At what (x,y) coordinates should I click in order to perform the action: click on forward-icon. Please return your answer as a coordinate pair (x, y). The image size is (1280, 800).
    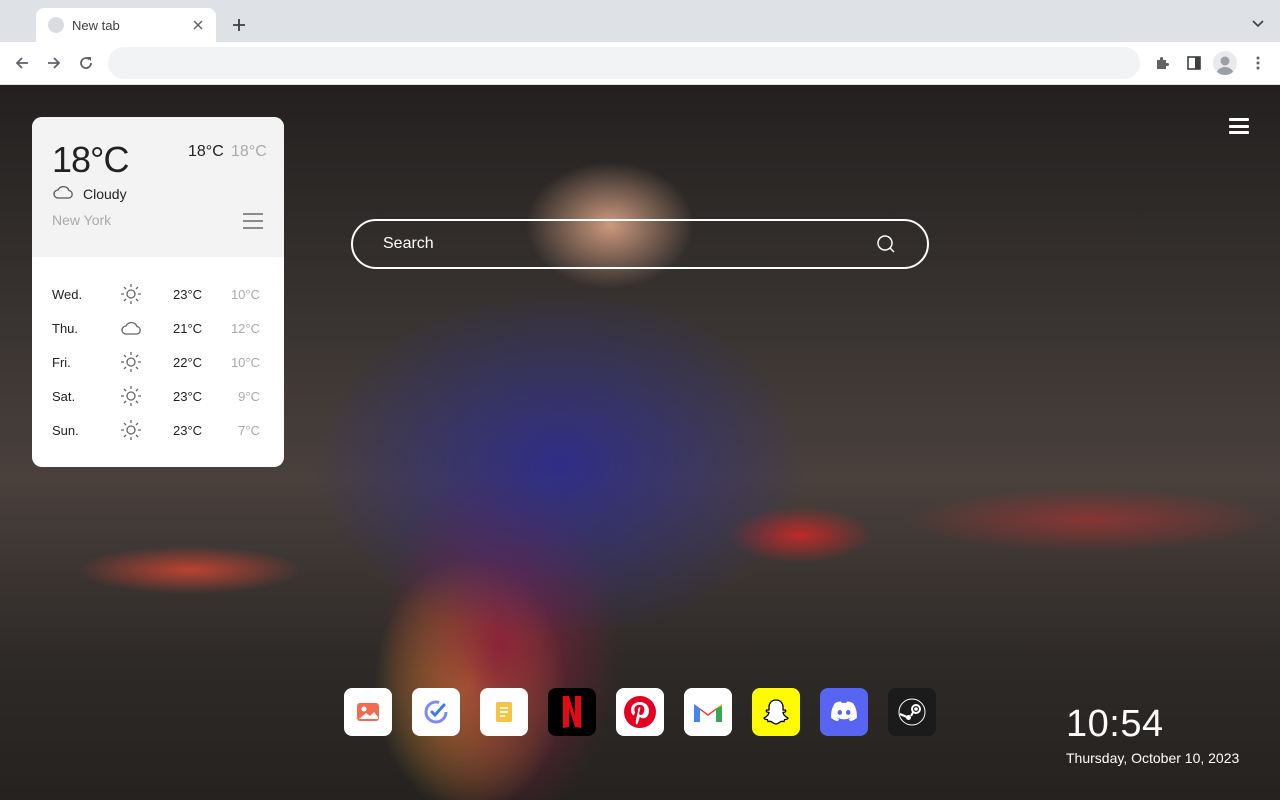
    Looking at the image, I should click on (54, 63).